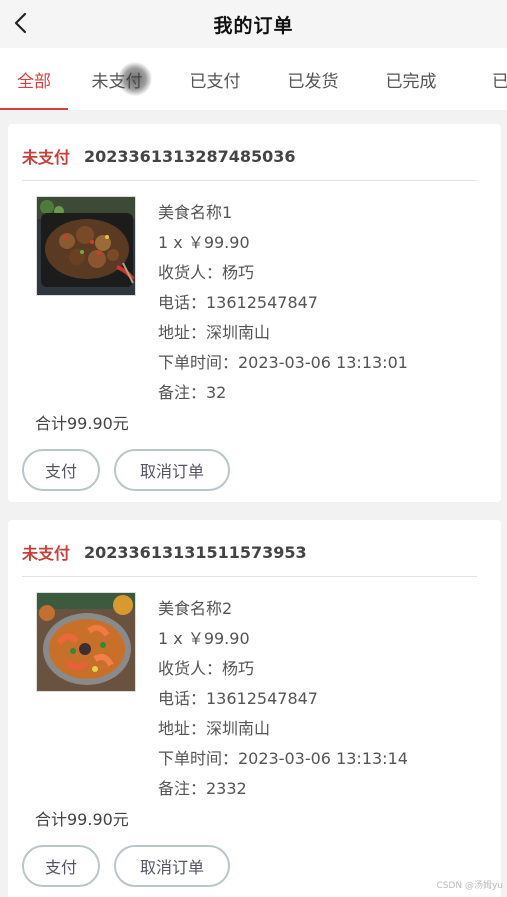 This screenshot has width=507, height=897. What do you see at coordinates (313, 79) in the screenshot?
I see `tab-shipped: 已发货` at bounding box center [313, 79].